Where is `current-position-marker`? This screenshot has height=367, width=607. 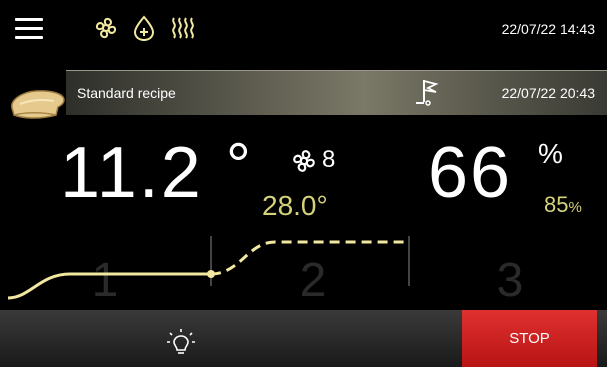 current-position-marker is located at coordinates (211, 274).